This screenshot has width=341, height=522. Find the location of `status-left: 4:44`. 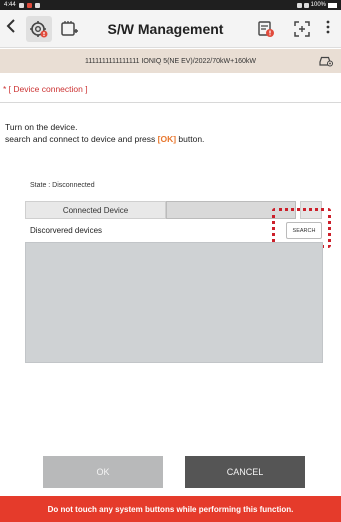

status-left: 4:44 is located at coordinates (22, 5).